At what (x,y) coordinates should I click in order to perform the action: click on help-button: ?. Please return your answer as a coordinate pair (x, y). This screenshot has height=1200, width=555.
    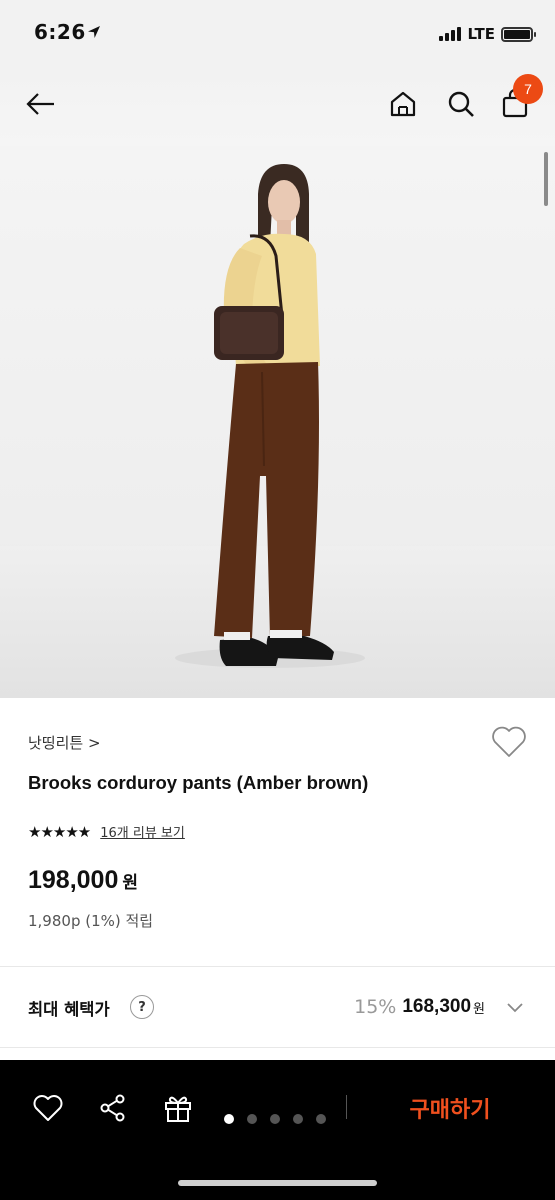
    Looking at the image, I should click on (142, 1007).